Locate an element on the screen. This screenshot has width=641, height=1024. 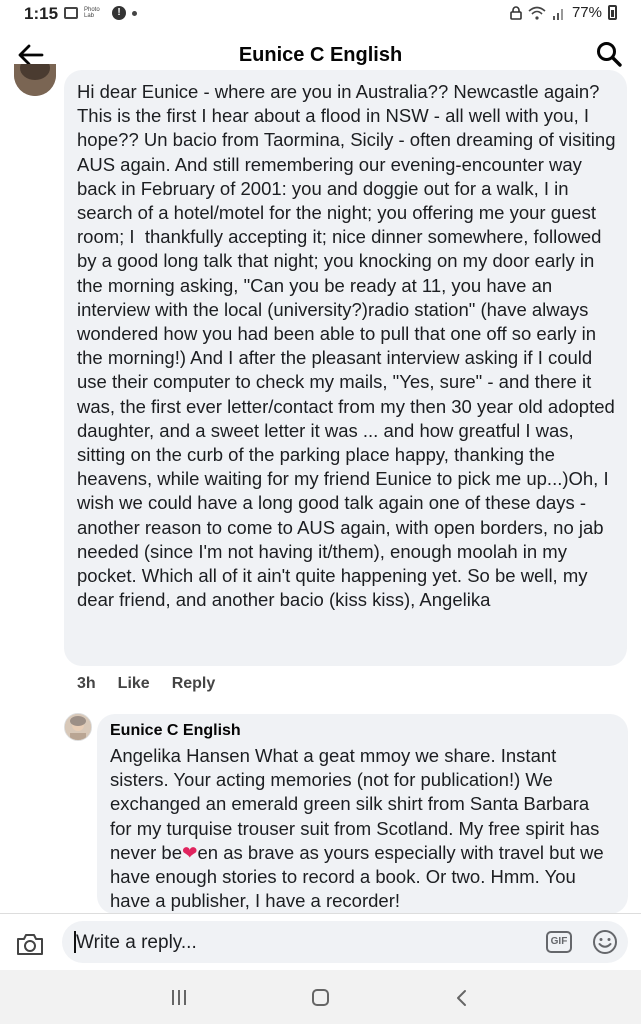
reply-avatar is located at coordinates (78, 727).